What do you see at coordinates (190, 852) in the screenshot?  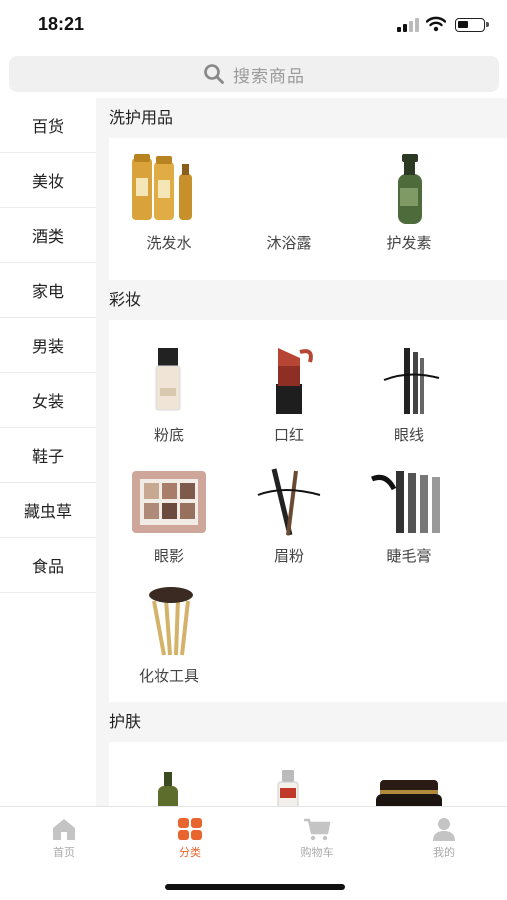 I see `tab-label: 分类` at bounding box center [190, 852].